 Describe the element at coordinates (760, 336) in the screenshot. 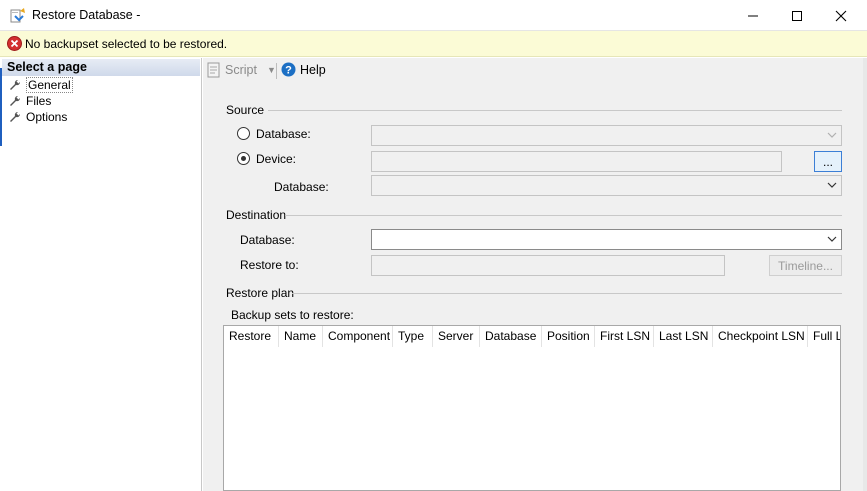

I see `column-header-checkpoint-lsn: Checkpoint LSN` at that location.